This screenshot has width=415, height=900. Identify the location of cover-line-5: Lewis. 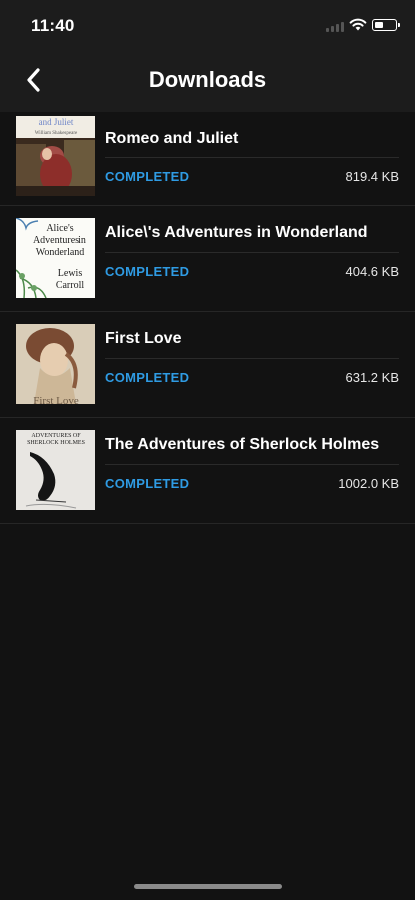
(70, 273).